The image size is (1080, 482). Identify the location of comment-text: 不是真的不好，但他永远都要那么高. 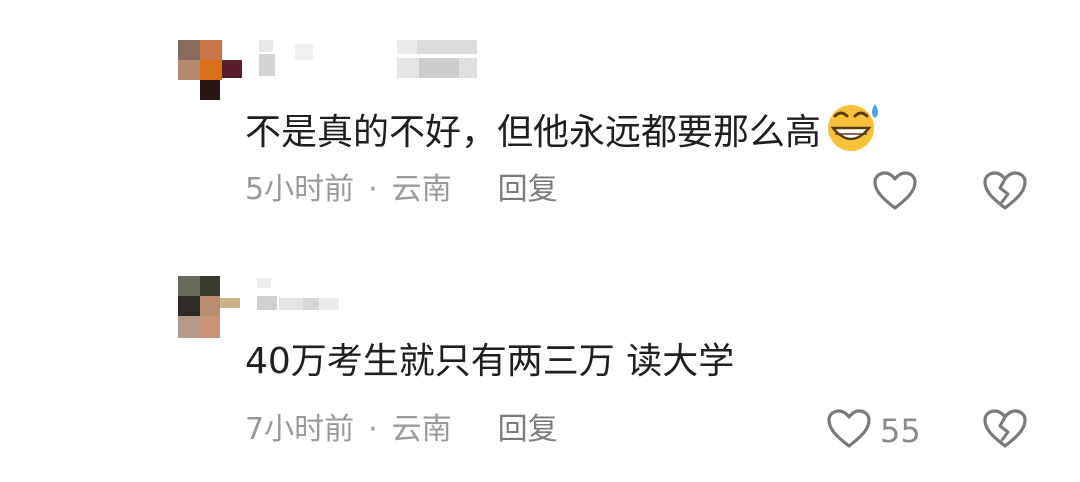
(564, 132).